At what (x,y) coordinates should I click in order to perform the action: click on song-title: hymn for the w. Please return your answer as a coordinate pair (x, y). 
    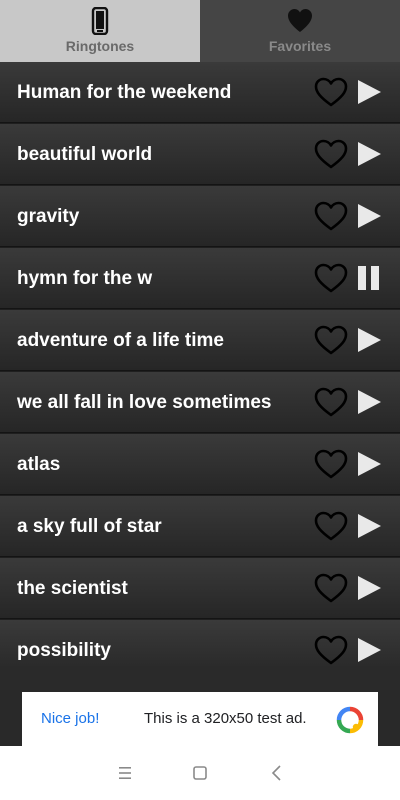
    Looking at the image, I should click on (85, 278).